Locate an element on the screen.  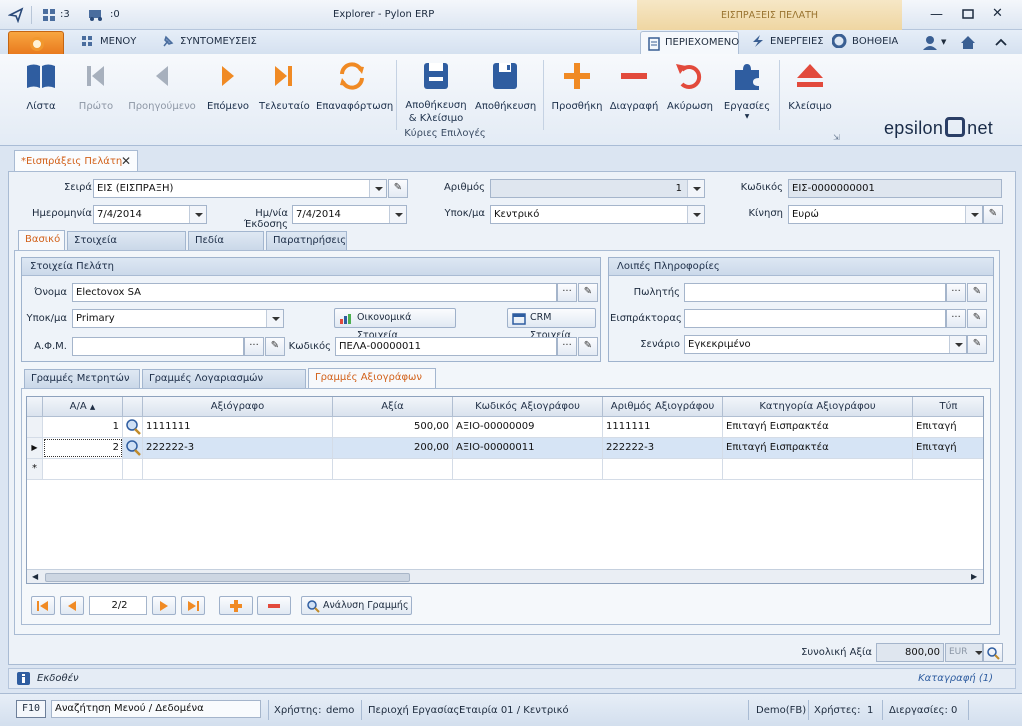
number-field: 1 is located at coordinates (597, 188).